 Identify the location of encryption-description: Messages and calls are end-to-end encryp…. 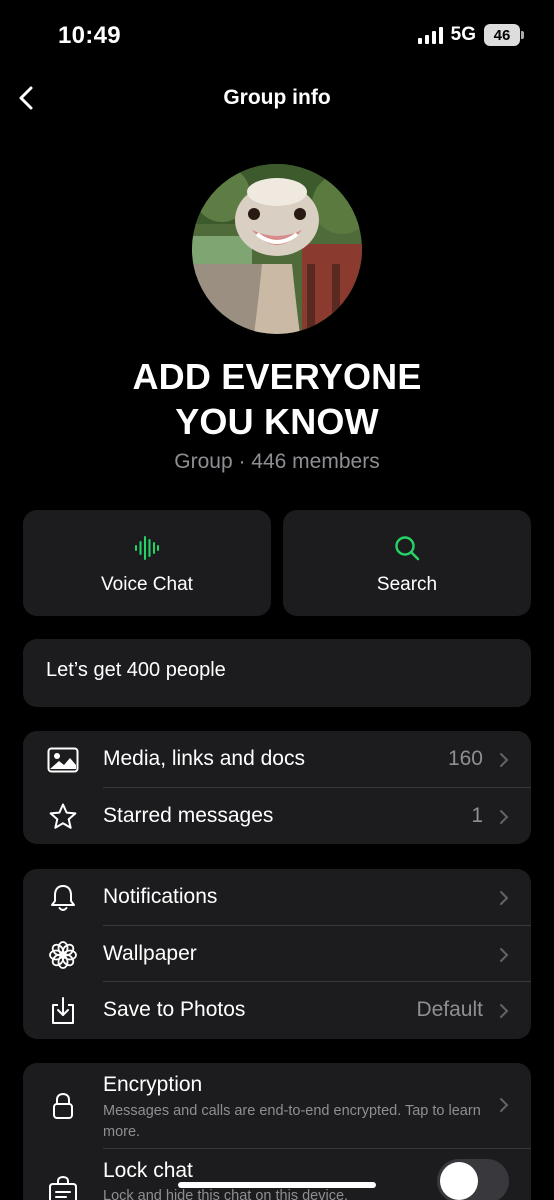
(292, 1121).